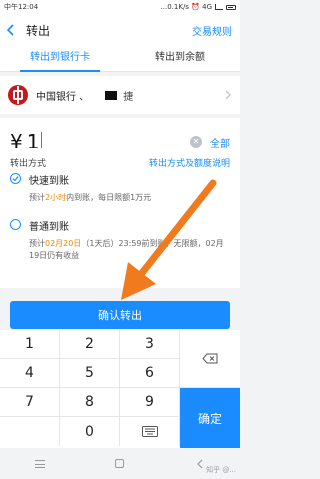 Image resolution: width=320 pixels, height=479 pixels. I want to click on option-title: 快速到账, so click(49, 181).